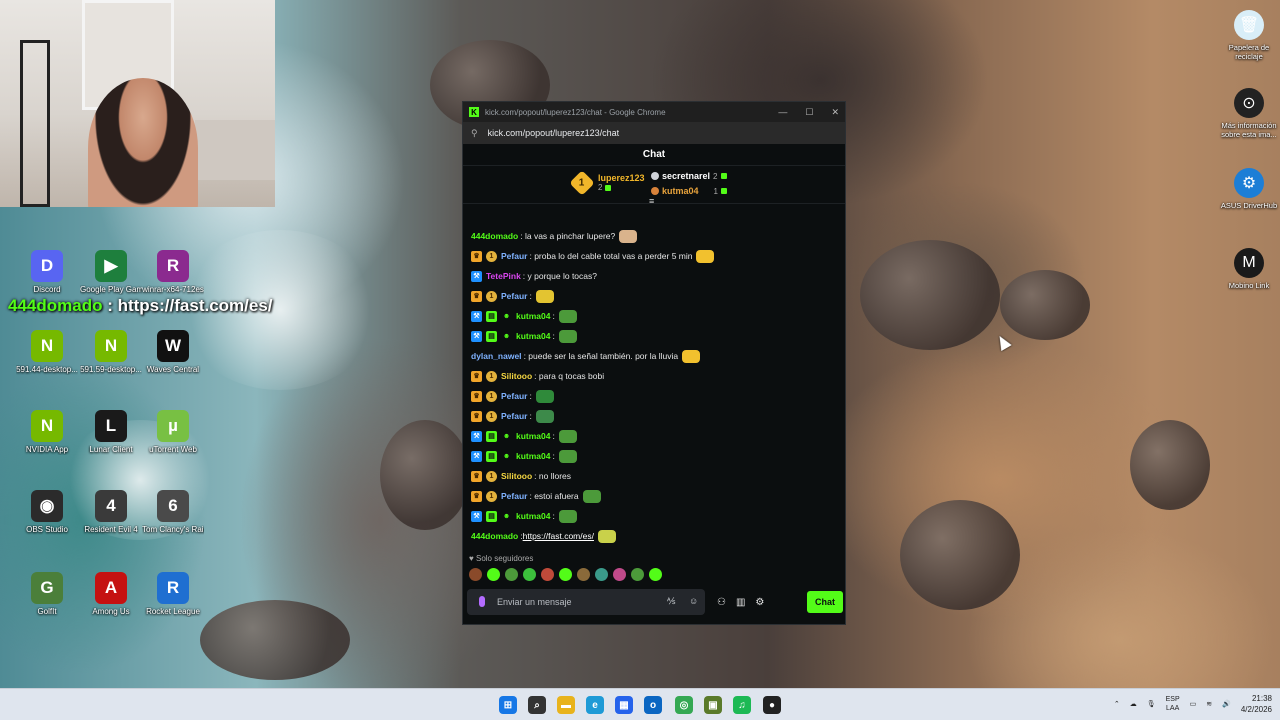  What do you see at coordinates (516, 476) in the screenshot?
I see `chat-username: Silitooo` at bounding box center [516, 476].